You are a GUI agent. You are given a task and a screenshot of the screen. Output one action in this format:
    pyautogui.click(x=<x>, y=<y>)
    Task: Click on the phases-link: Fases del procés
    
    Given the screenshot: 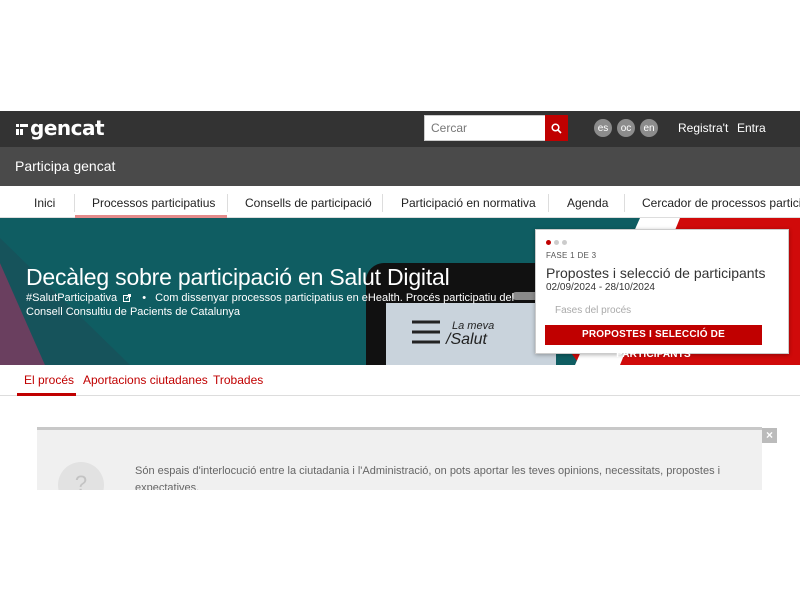 What is the action you would take?
    pyautogui.click(x=593, y=310)
    